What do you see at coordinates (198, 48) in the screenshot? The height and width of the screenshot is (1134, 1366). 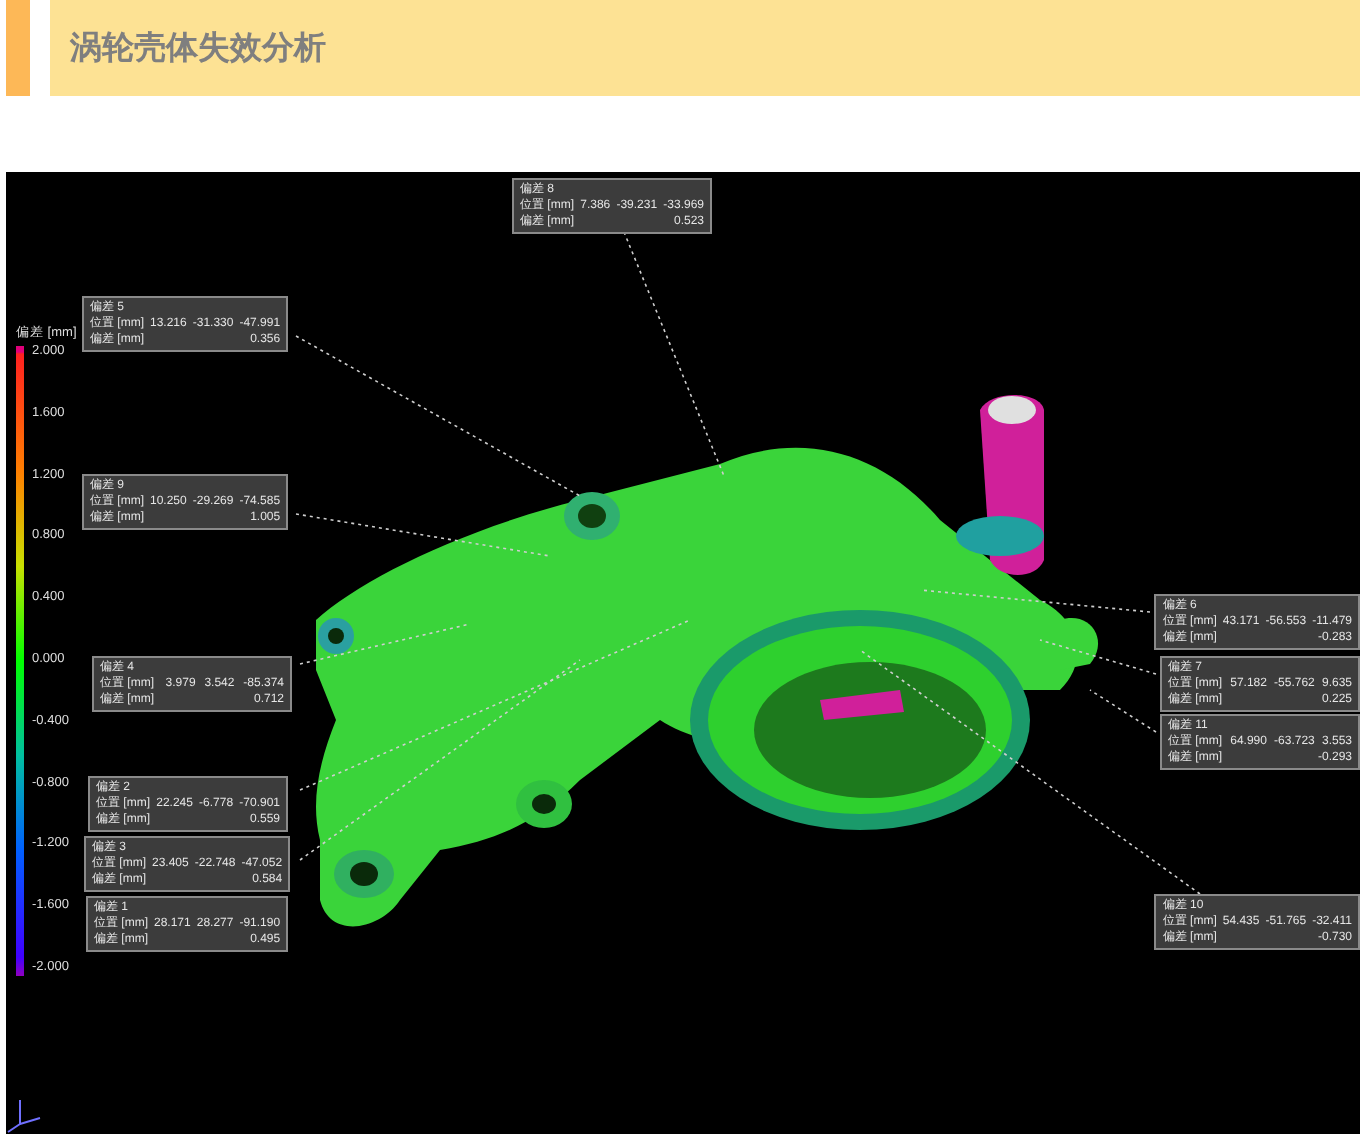 I see `section-title: 涡轮壳体失效分析` at bounding box center [198, 48].